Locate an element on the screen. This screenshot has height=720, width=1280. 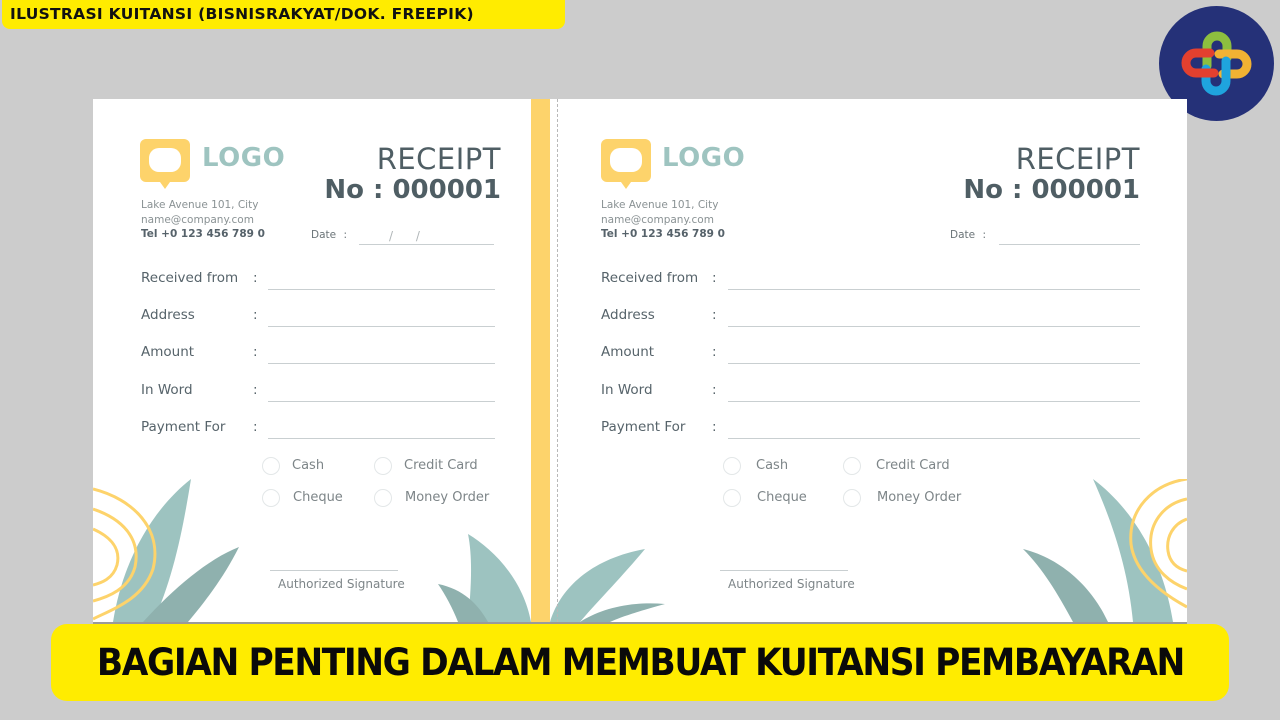
date-row: Date : is located at coordinates (1045, 237).